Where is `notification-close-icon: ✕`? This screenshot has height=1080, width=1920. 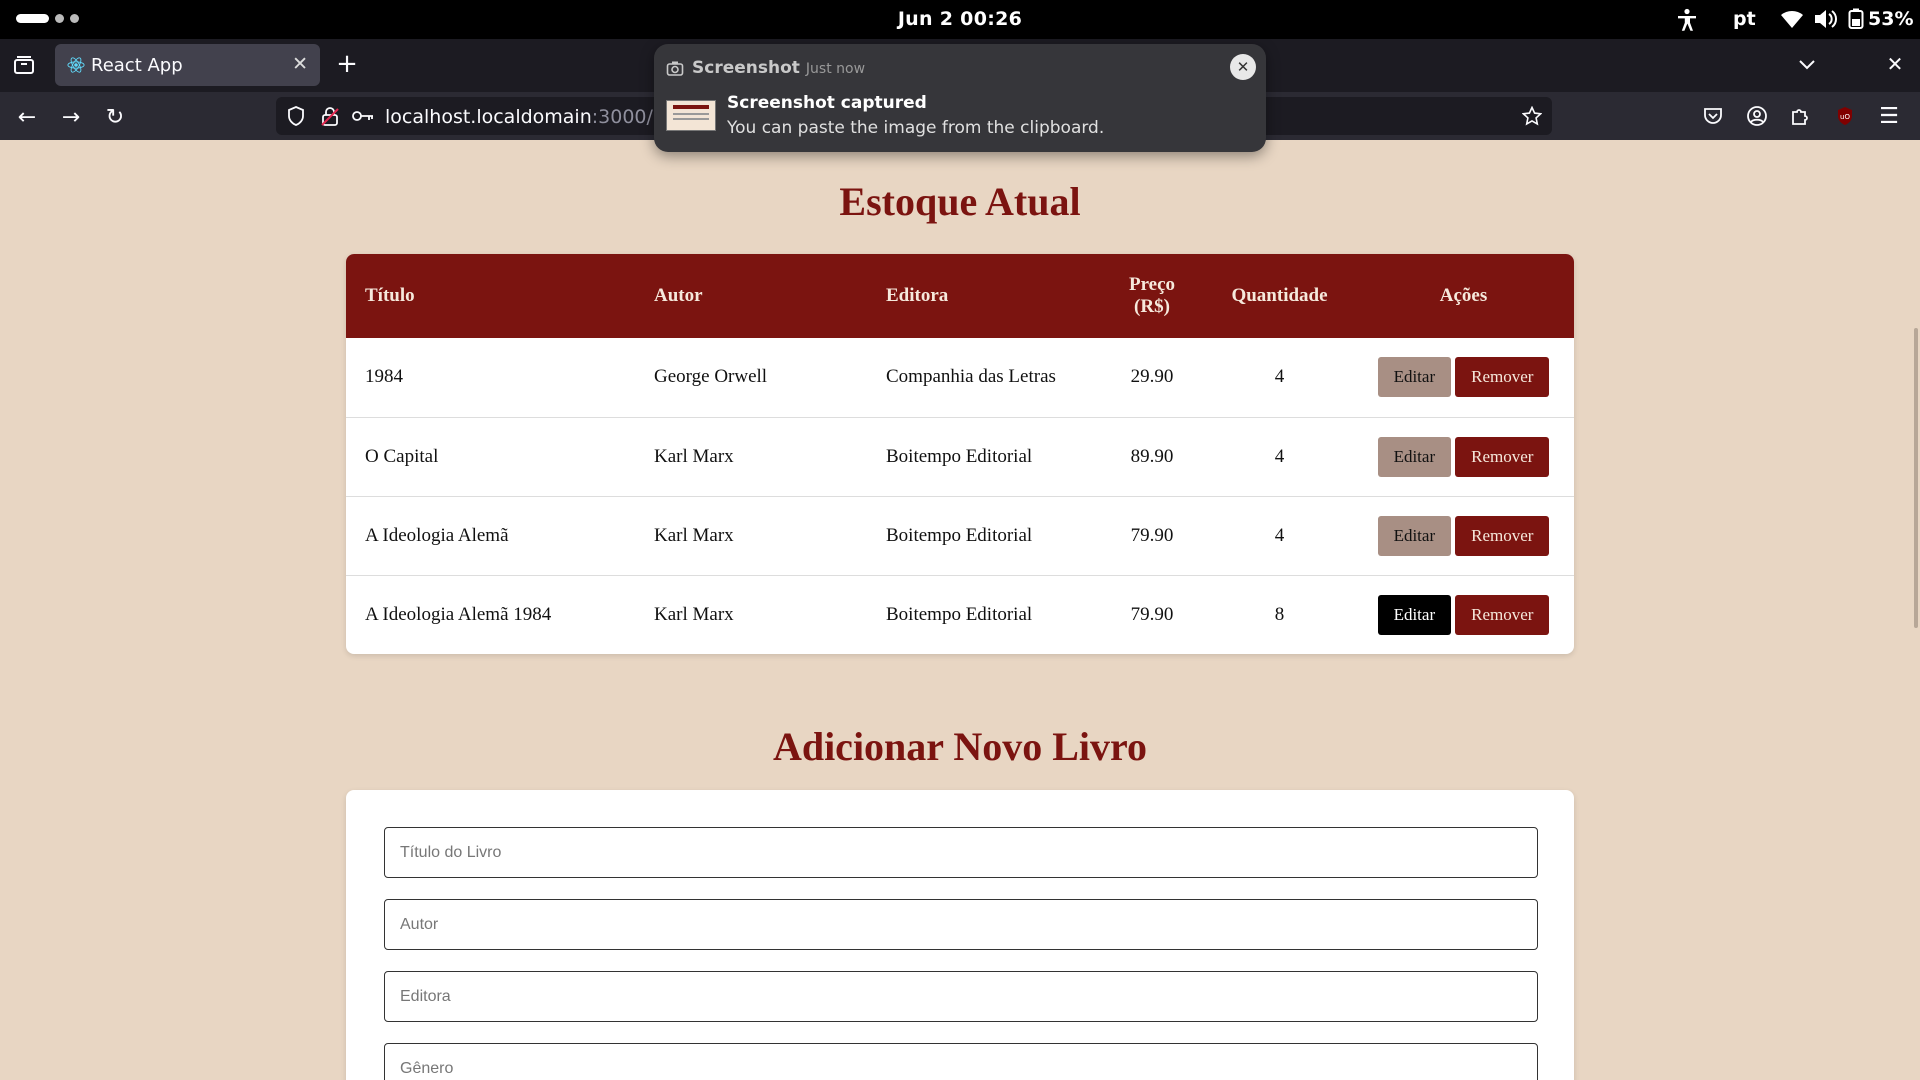
notification-close-icon: ✕ is located at coordinates (1243, 67).